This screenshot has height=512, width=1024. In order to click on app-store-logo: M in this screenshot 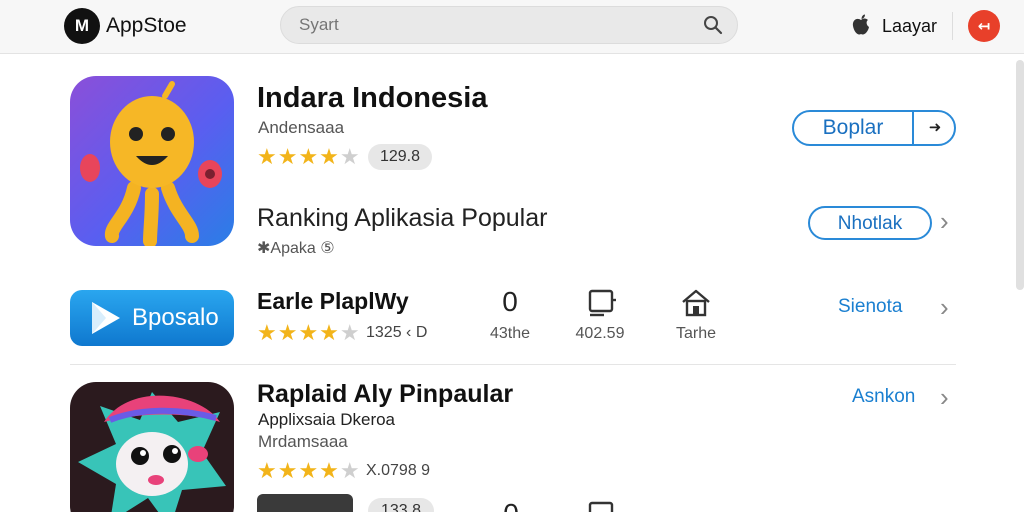, I will do `click(82, 26)`.